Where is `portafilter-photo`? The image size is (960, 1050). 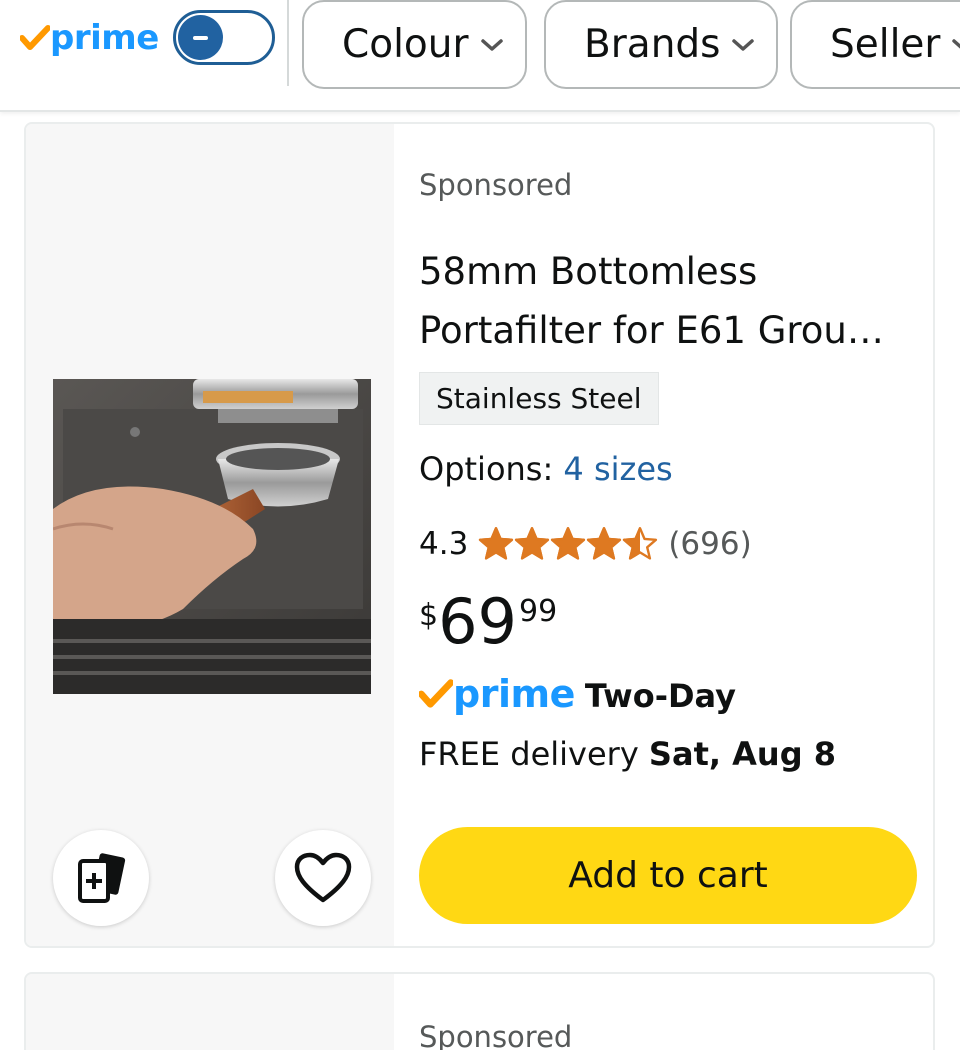 portafilter-photo is located at coordinates (212, 536).